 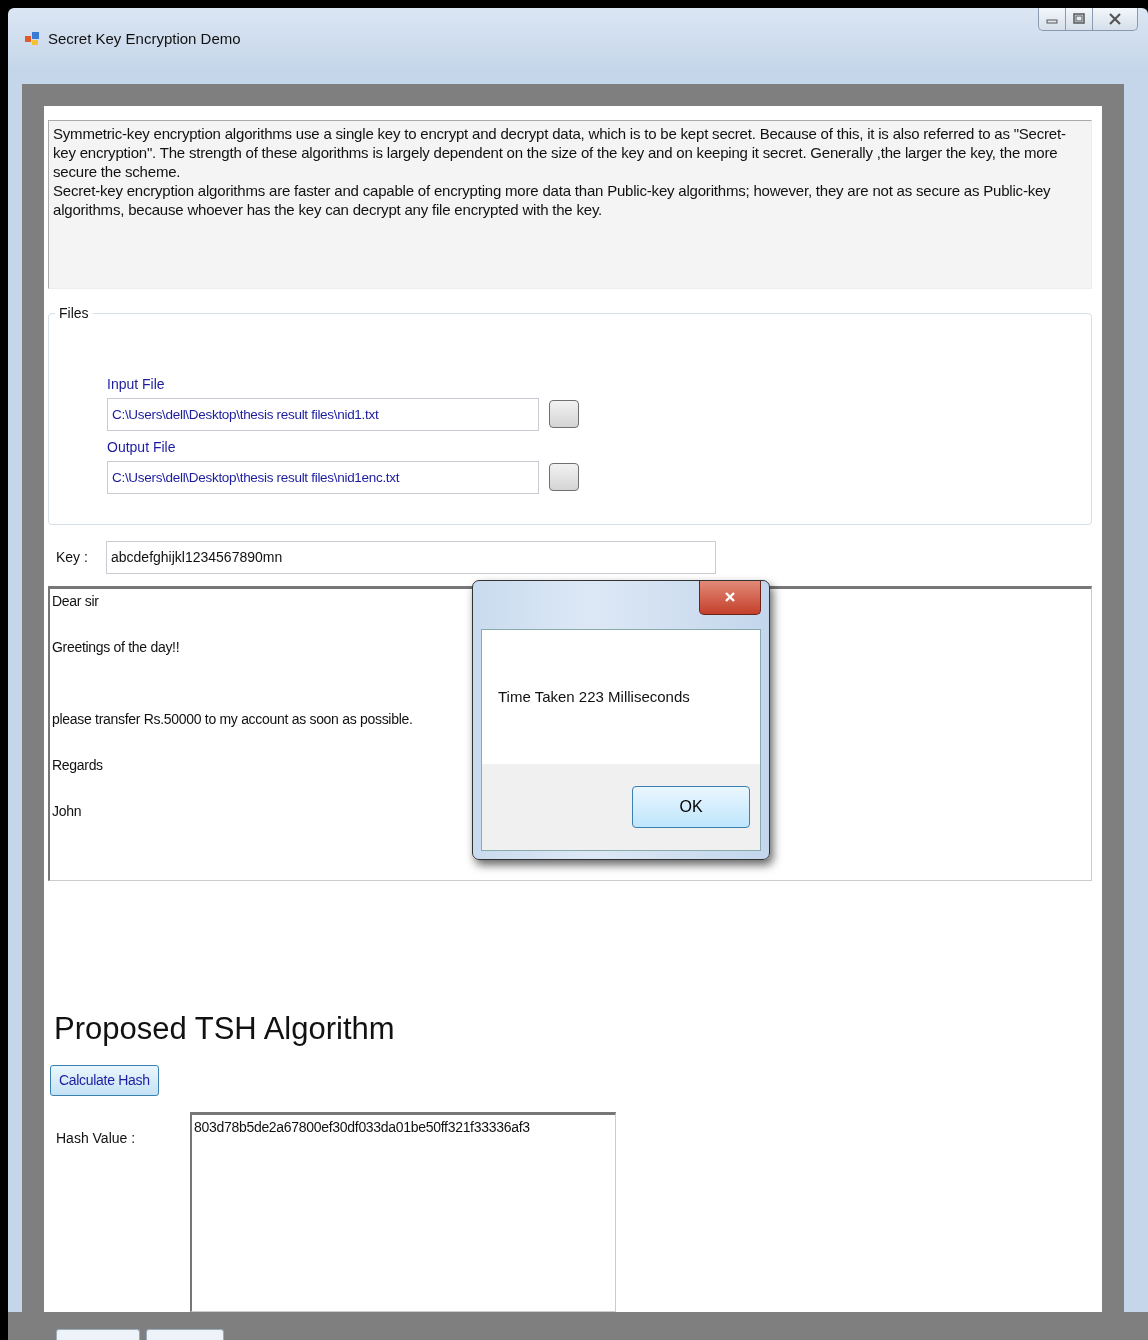 What do you see at coordinates (560, 152) in the screenshot?
I see `description-paragraph: Symmetric-key encryption algorithms use a single key to encrypt and decrypt data, which is to be kept secret. Because of this, it is also referred to as "Secret-key encryption". The strength of these algorithms is largely dependent on the size of the key and on keeping it secret. Generally ,the larger the key, the more secure the scheme.` at bounding box center [560, 152].